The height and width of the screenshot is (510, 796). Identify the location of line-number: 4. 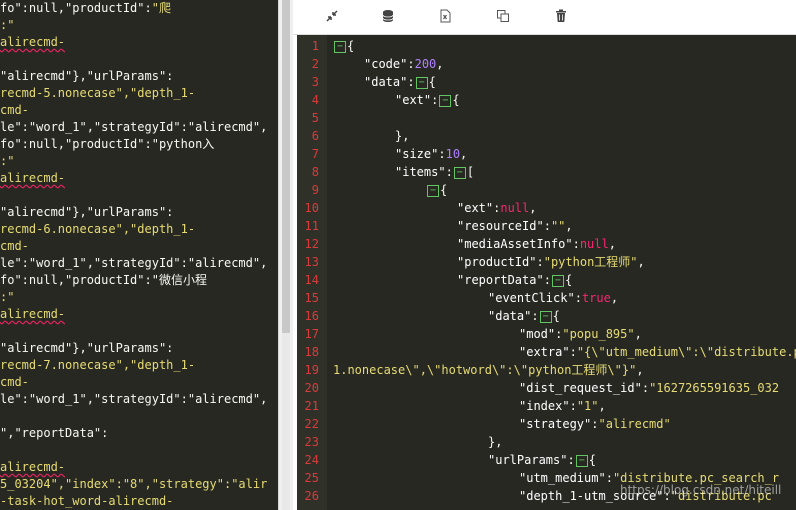
(315, 100).